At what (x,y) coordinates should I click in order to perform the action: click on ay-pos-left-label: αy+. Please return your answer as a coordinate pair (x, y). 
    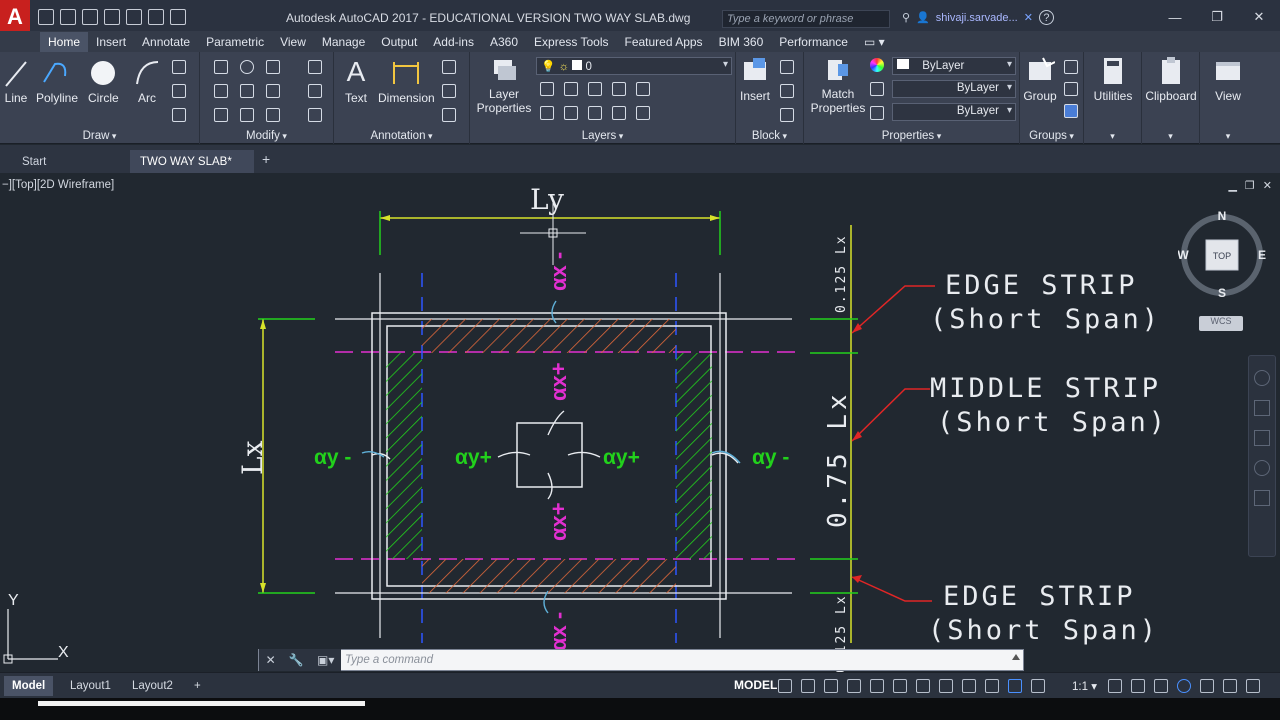
    Looking at the image, I should click on (473, 457).